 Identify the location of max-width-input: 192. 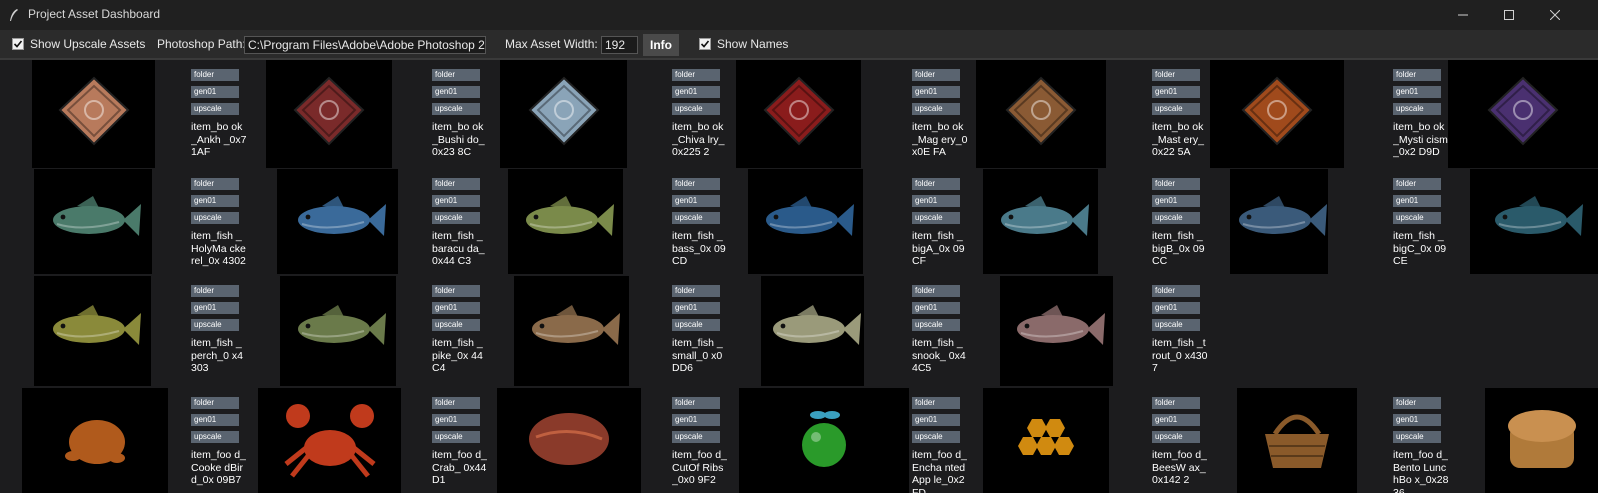
(619, 45).